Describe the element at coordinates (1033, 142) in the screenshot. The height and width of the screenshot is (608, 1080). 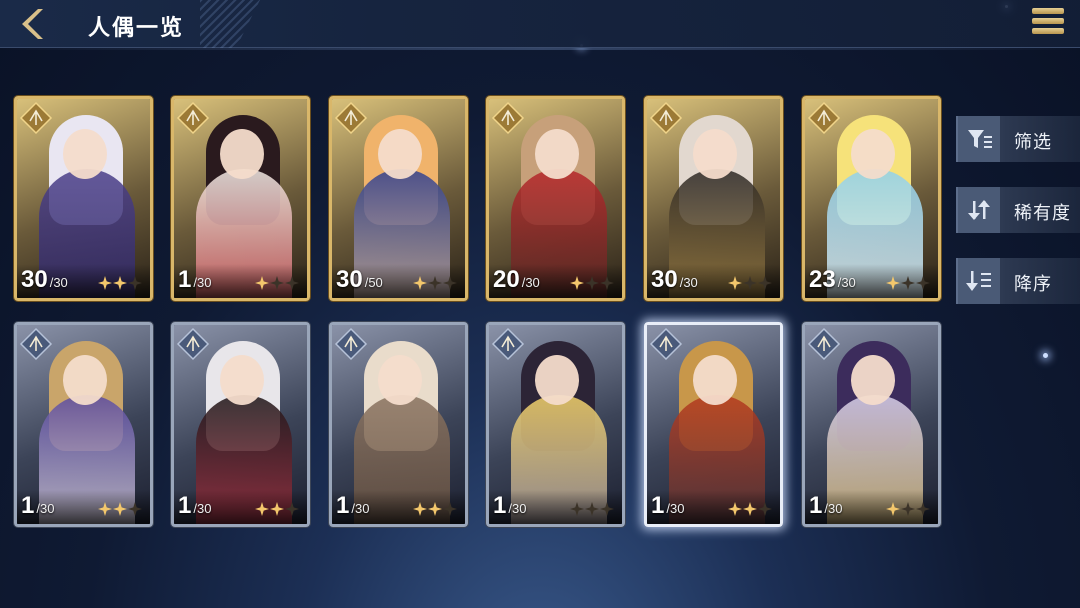
I see `filter-label: 筛选` at that location.